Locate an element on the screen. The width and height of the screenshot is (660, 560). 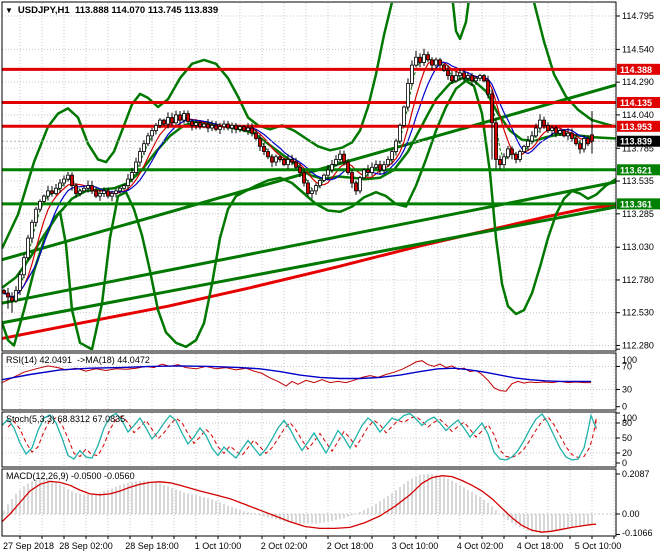
stoch-label: Stoch(5,3,3) 68.8312 67.0835 is located at coordinates (66, 419).